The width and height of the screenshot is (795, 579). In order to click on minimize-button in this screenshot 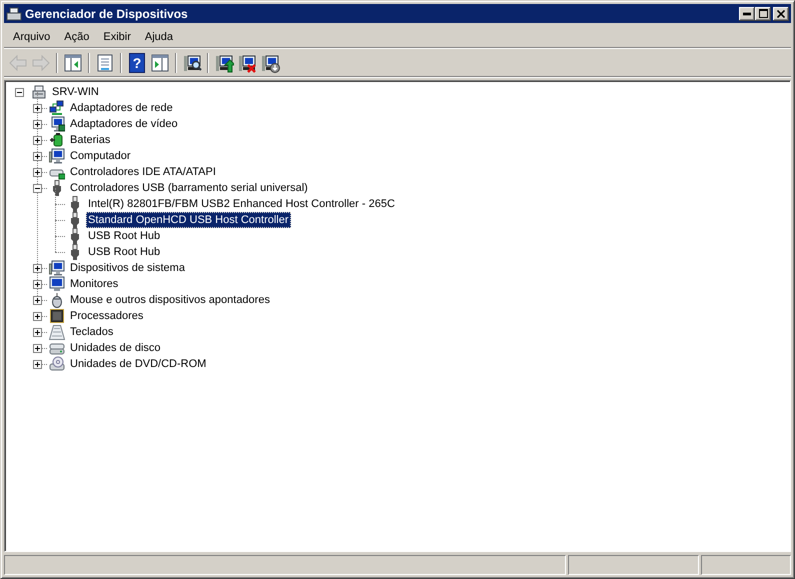, I will do `click(747, 13)`.